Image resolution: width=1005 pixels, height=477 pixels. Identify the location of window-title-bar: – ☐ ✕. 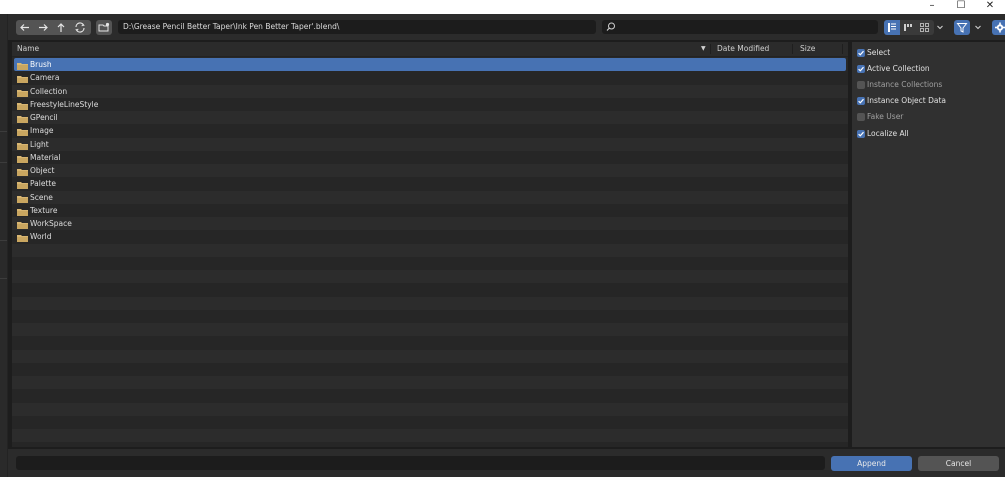
(502, 7).